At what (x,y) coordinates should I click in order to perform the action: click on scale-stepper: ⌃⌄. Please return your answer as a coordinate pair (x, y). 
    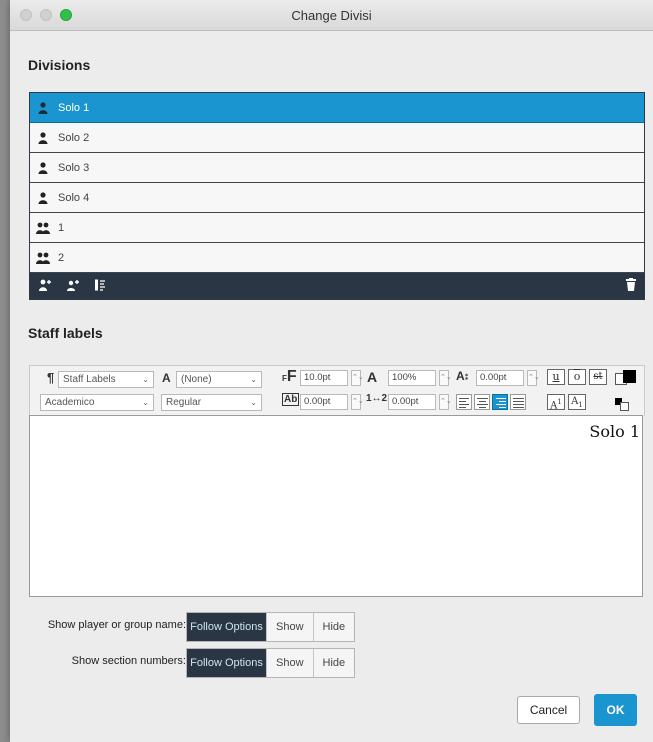
    Looking at the image, I should click on (445, 378).